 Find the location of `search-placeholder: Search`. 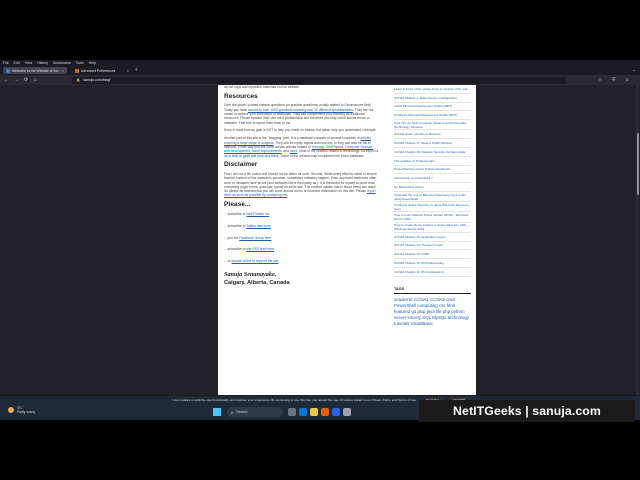

search-placeholder: Search is located at coordinates (242, 412).